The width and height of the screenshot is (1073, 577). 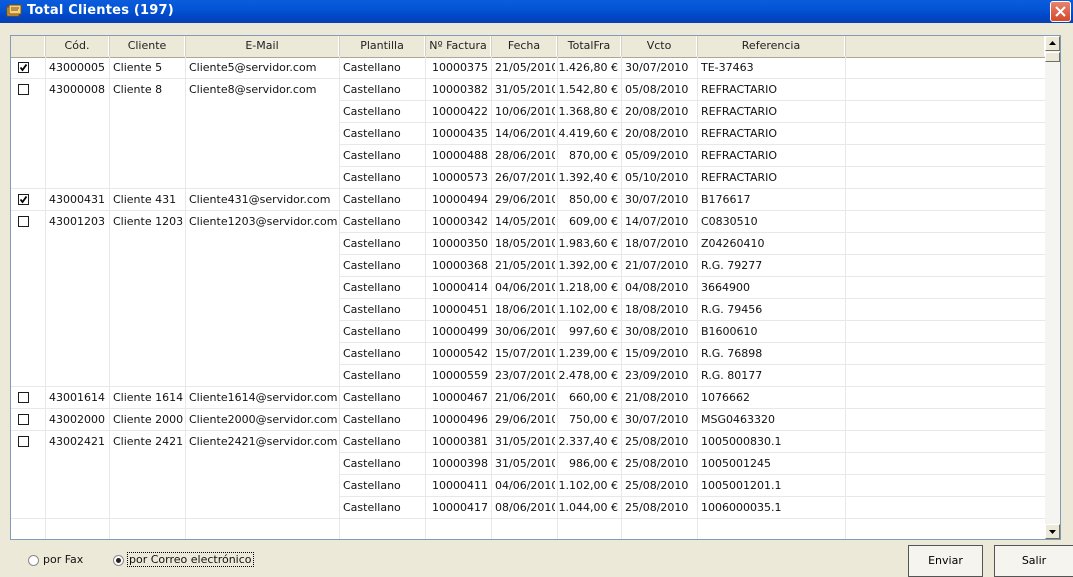 I want to click on cell-ref: TE-37463, so click(x=727, y=67).